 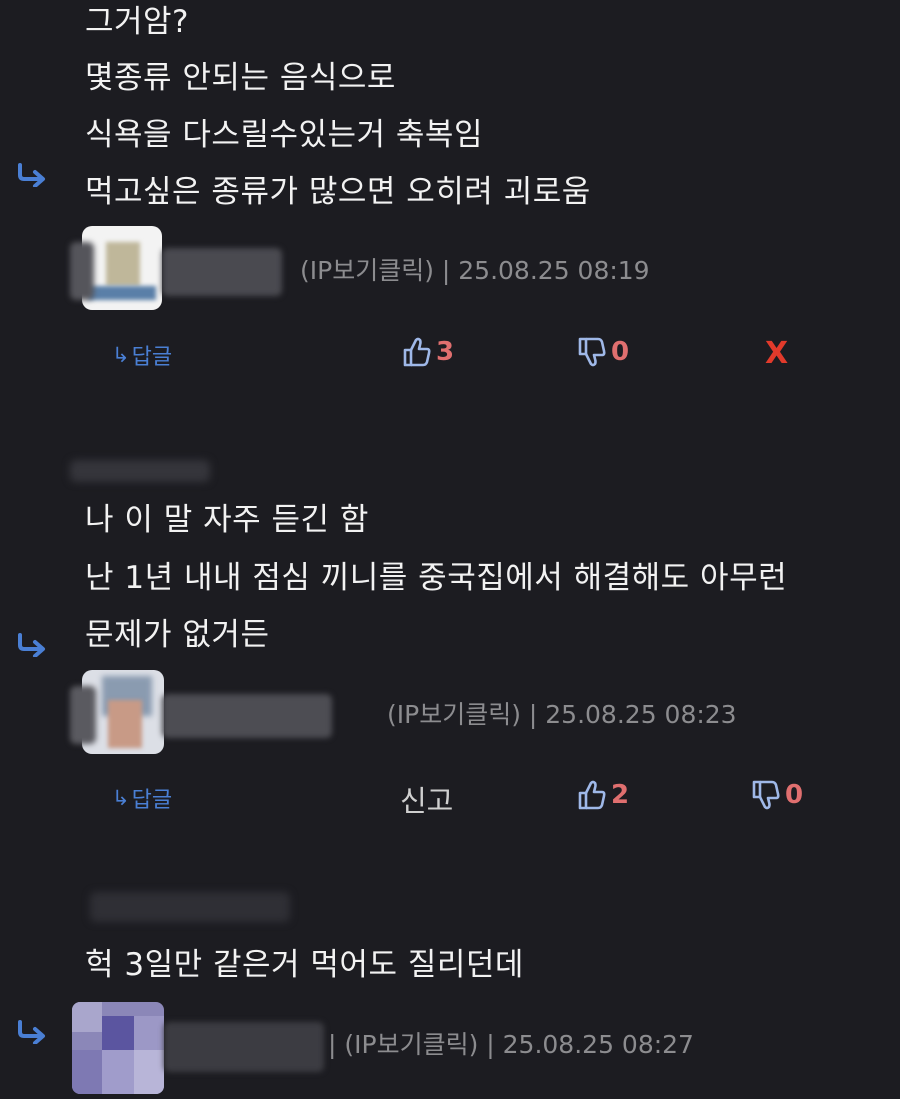 I want to click on comment-2-line-1: 나 이 말 자주 듣긴 함, so click(x=227, y=520).